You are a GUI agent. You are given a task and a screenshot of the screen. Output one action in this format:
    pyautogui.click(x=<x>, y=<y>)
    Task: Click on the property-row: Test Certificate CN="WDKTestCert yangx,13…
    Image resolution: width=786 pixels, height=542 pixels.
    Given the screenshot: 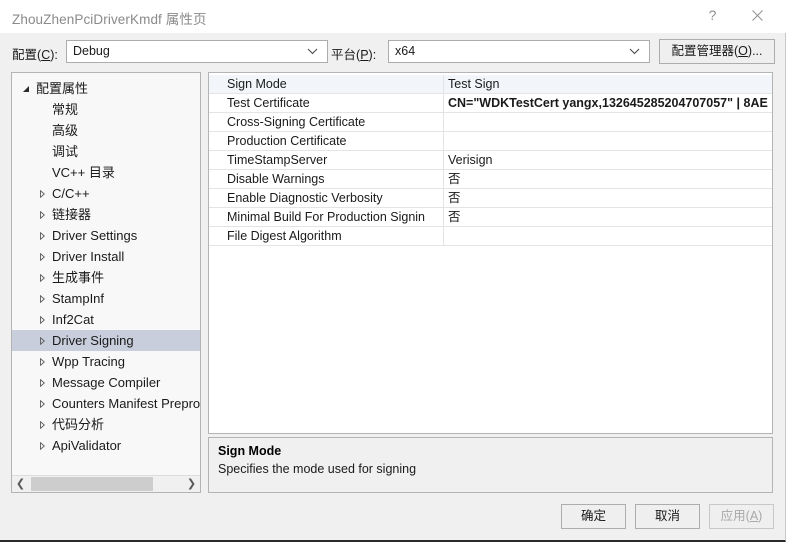 What is the action you would take?
    pyautogui.click(x=490, y=103)
    